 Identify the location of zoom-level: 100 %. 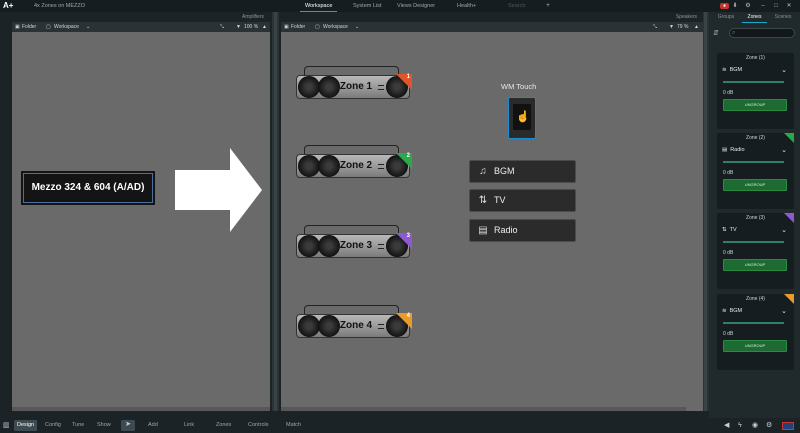
(251, 27).